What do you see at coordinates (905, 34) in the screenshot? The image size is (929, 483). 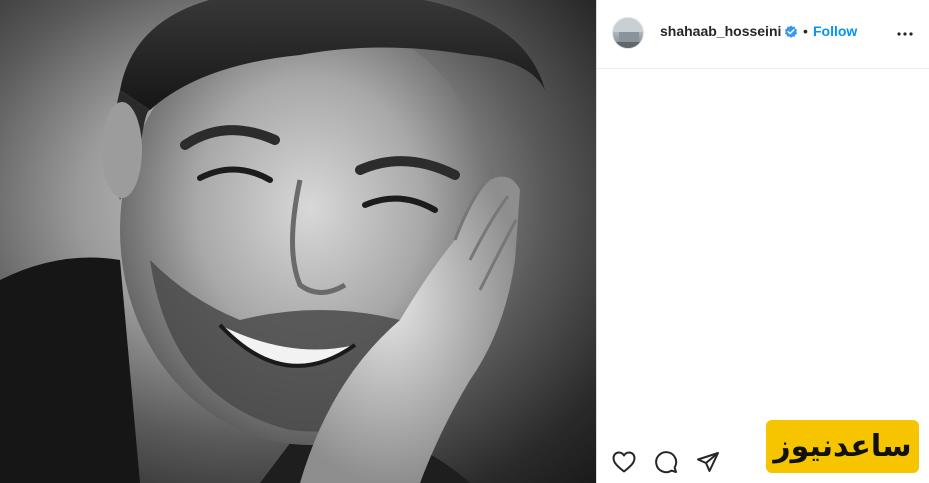 I see `more-options-icon` at bounding box center [905, 34].